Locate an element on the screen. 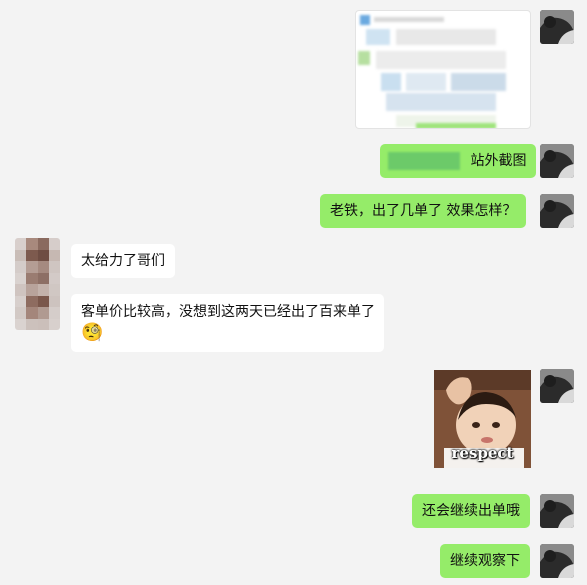 Image resolution: width=587 pixels, height=585 pixels. pixelated-avatar-icon is located at coordinates (37, 284).